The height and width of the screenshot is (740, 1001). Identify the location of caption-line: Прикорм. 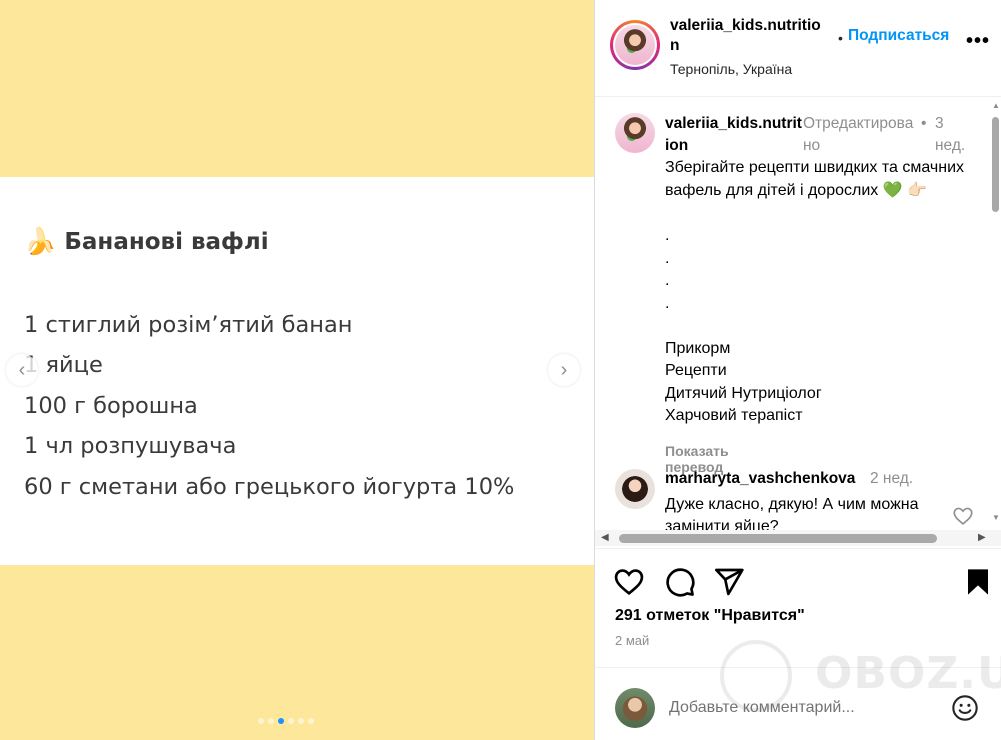
(698, 348).